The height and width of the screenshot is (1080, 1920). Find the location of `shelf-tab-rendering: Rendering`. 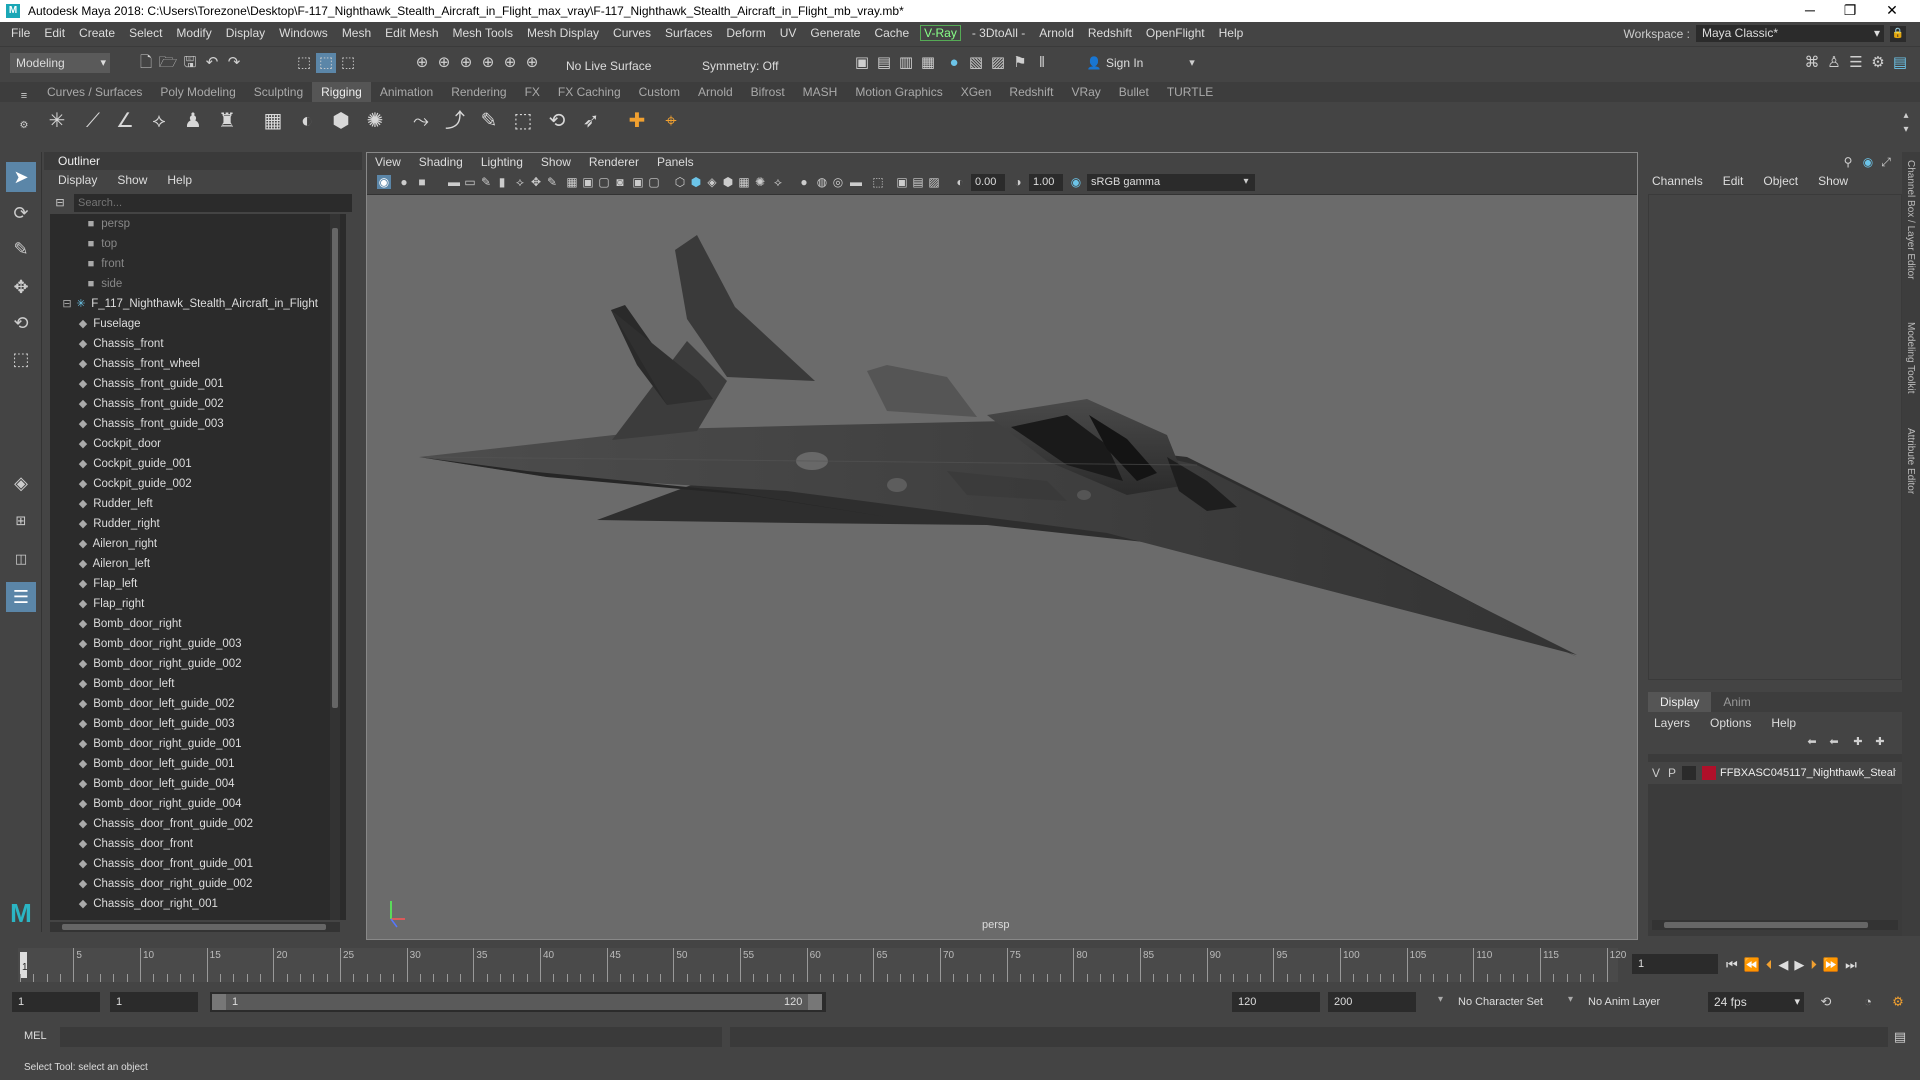

shelf-tab-rendering: Rendering is located at coordinates (478, 92).